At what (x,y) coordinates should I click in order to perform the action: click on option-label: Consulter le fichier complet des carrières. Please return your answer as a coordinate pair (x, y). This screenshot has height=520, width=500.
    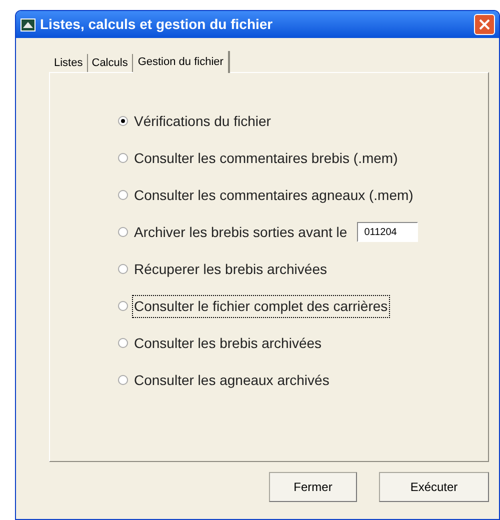
    Looking at the image, I should click on (261, 306).